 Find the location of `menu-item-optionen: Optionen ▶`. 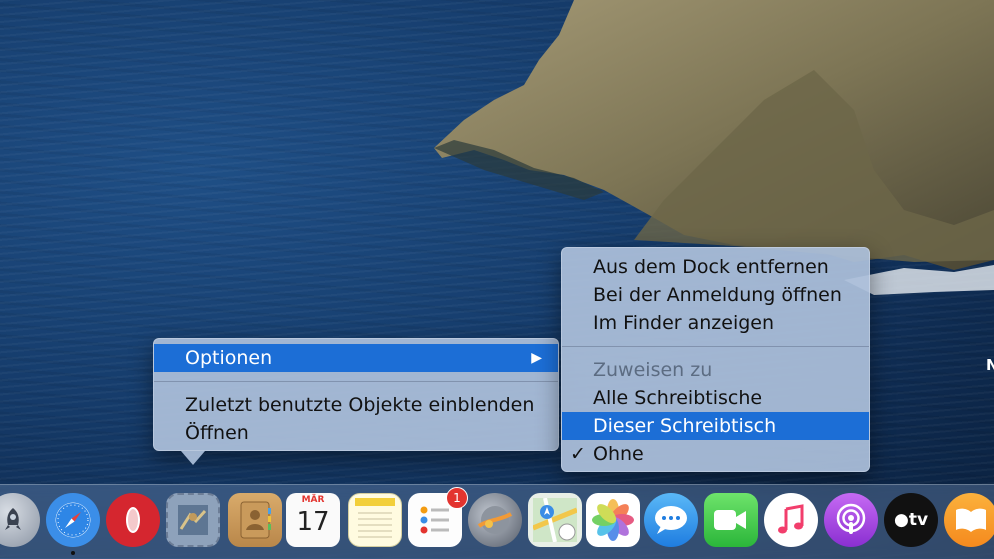

menu-item-optionen: Optionen ▶ is located at coordinates (356, 358).